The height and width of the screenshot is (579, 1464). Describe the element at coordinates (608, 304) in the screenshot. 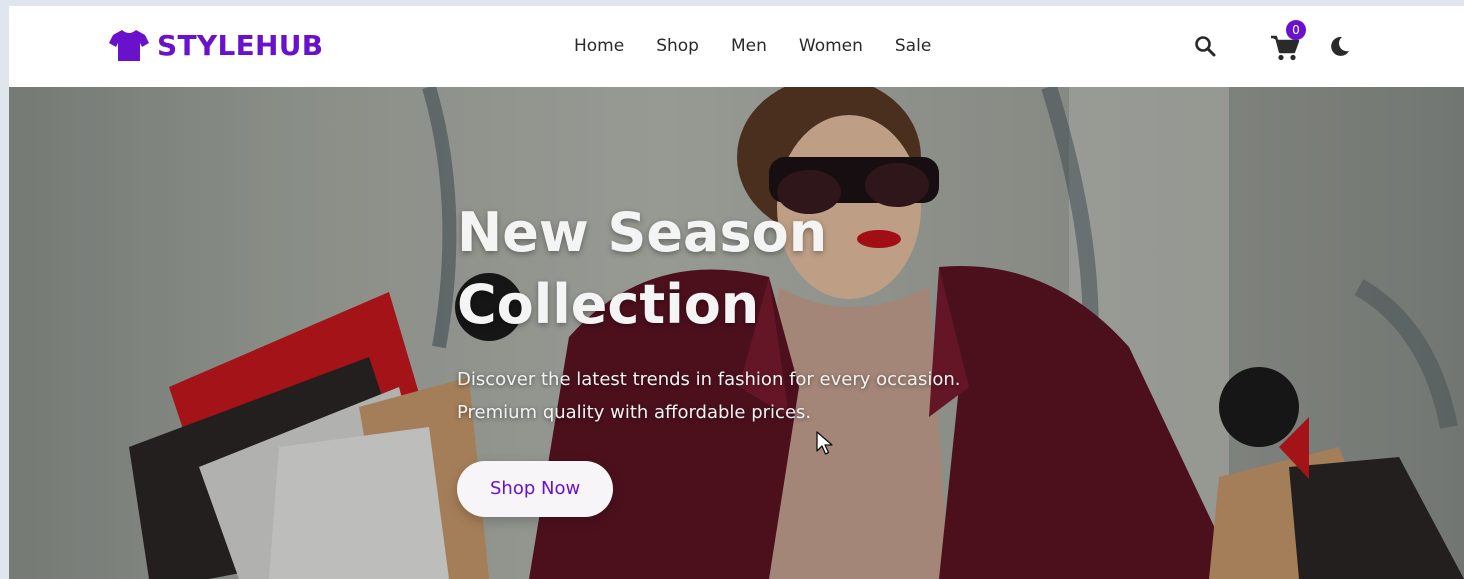

I see `hero-title-line2: Collection` at that location.